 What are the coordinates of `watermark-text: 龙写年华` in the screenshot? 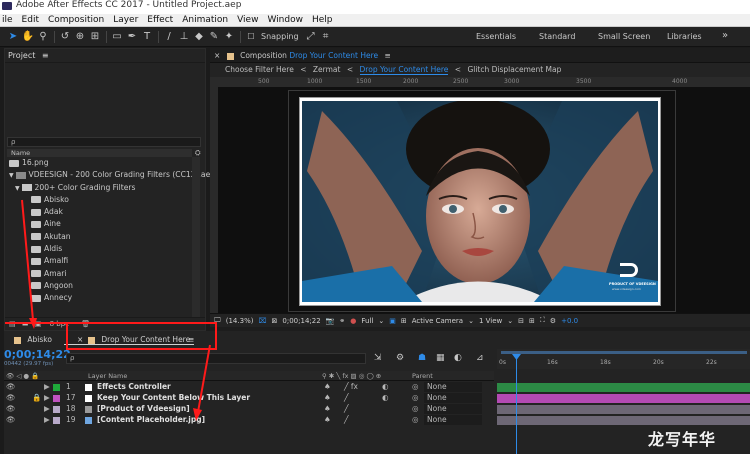 It's located at (682, 439).